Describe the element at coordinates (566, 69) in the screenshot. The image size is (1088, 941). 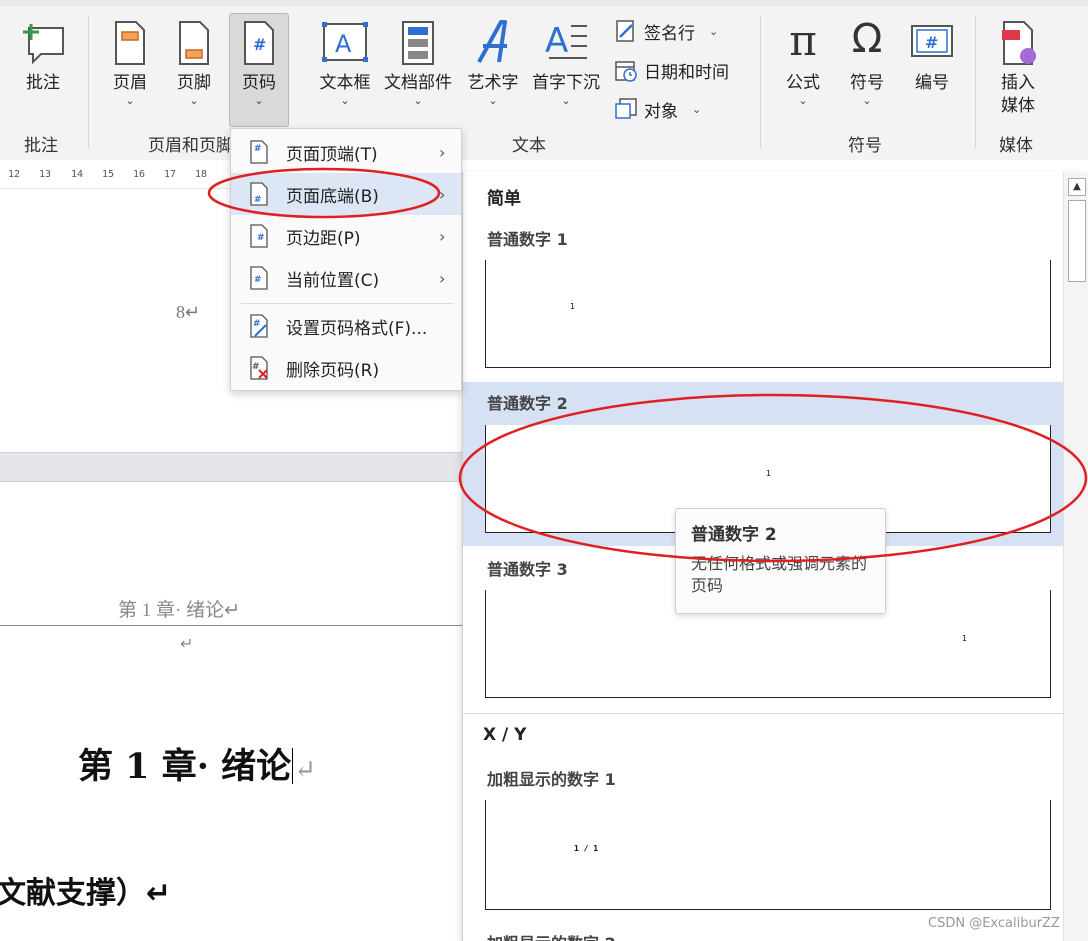
I see `dropcap-button: A 首字下沉 ⌄` at that location.